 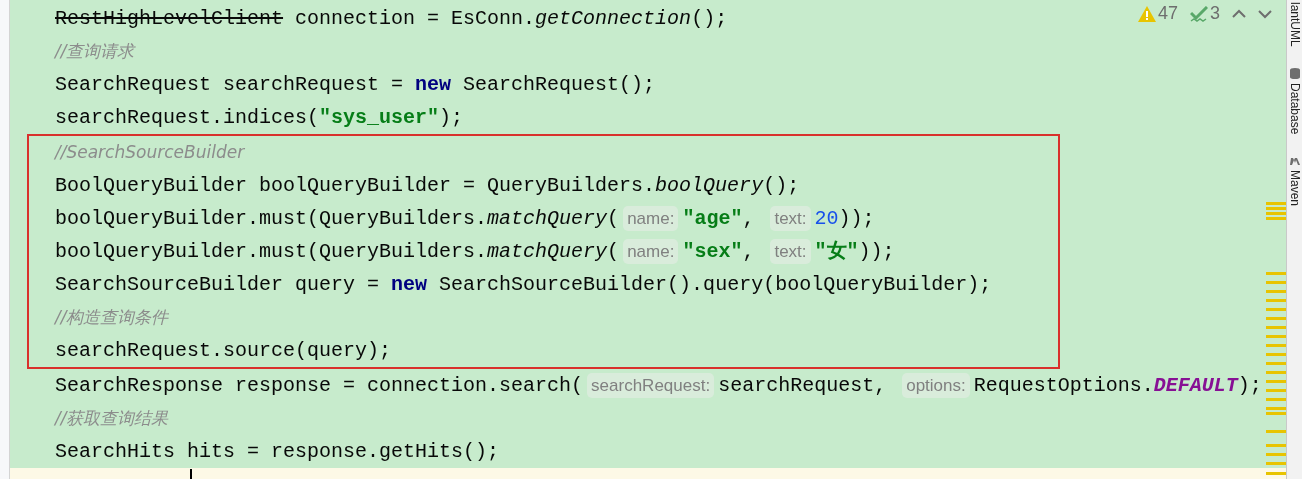 I want to click on code-token: "age", so click(x=712, y=218).